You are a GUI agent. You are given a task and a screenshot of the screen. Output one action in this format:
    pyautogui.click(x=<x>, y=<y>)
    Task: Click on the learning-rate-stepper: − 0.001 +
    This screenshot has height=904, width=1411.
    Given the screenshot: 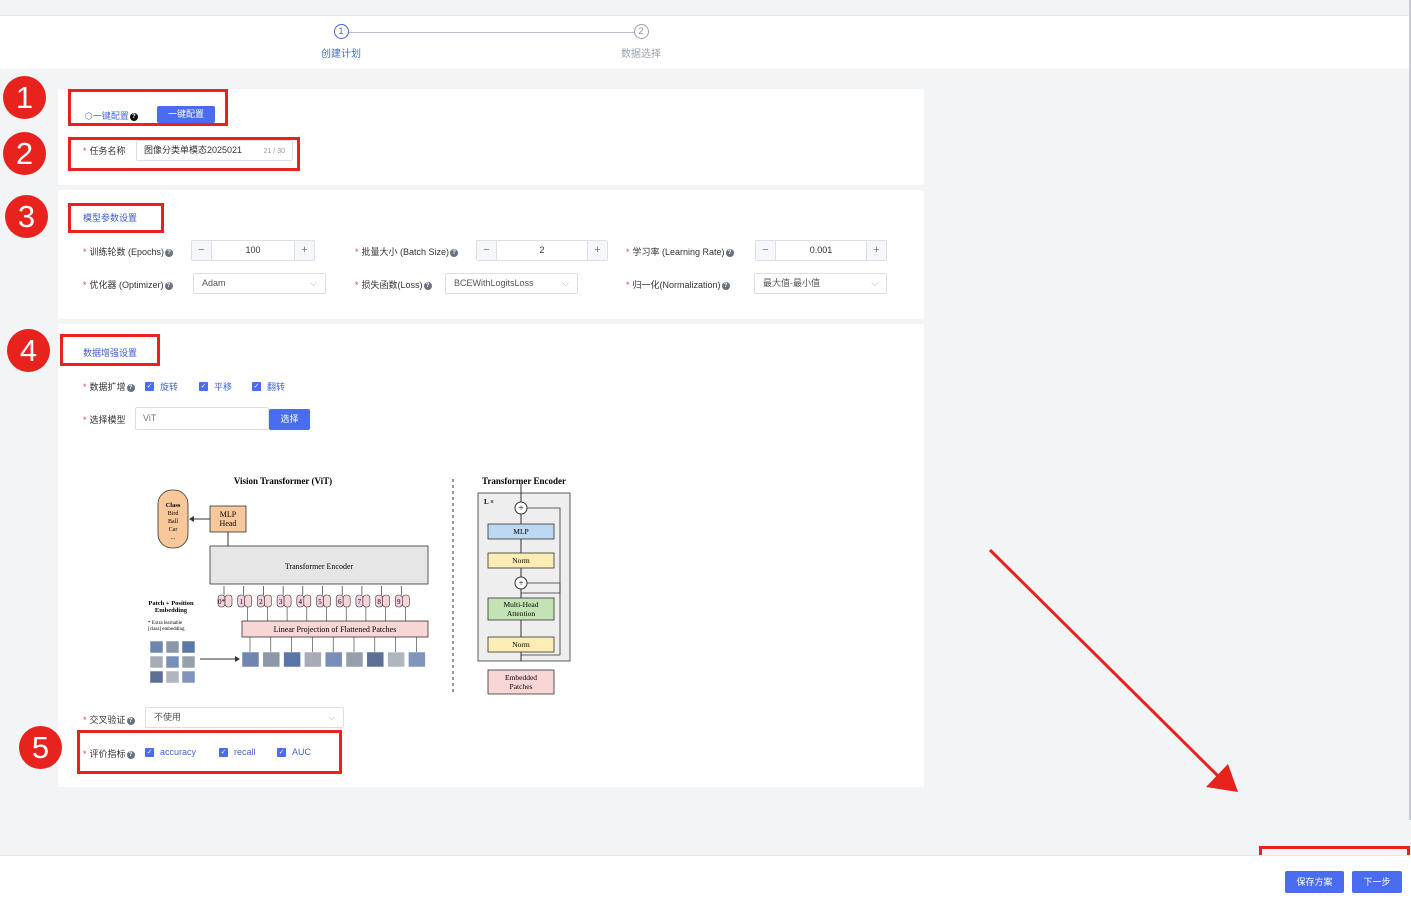 What is the action you would take?
    pyautogui.click(x=821, y=250)
    